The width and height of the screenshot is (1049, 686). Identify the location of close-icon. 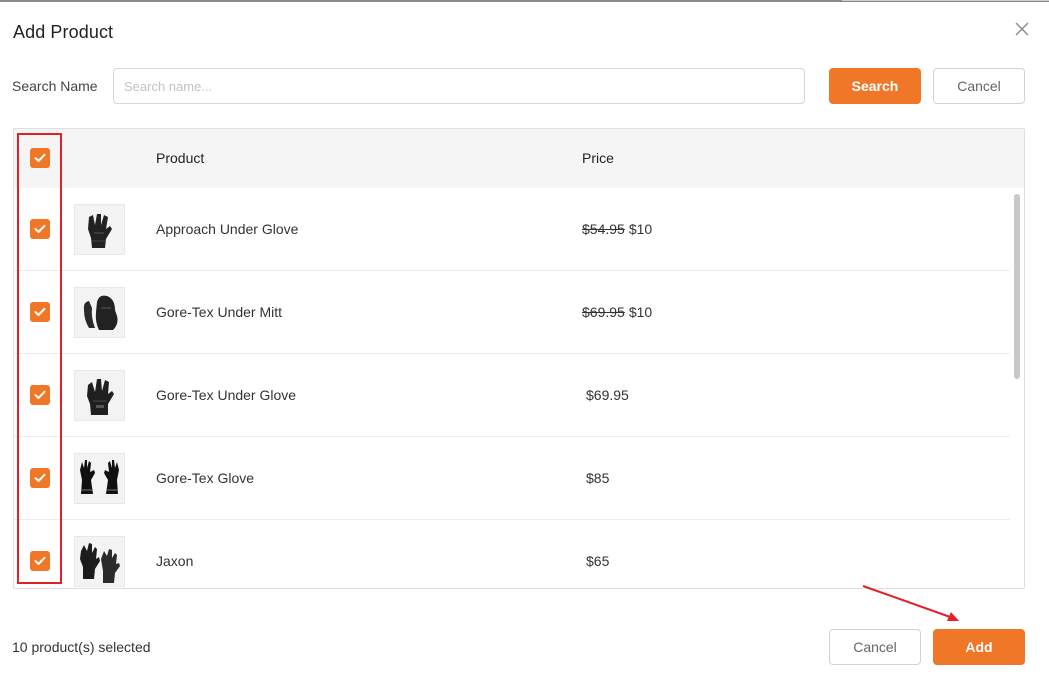
(1022, 29).